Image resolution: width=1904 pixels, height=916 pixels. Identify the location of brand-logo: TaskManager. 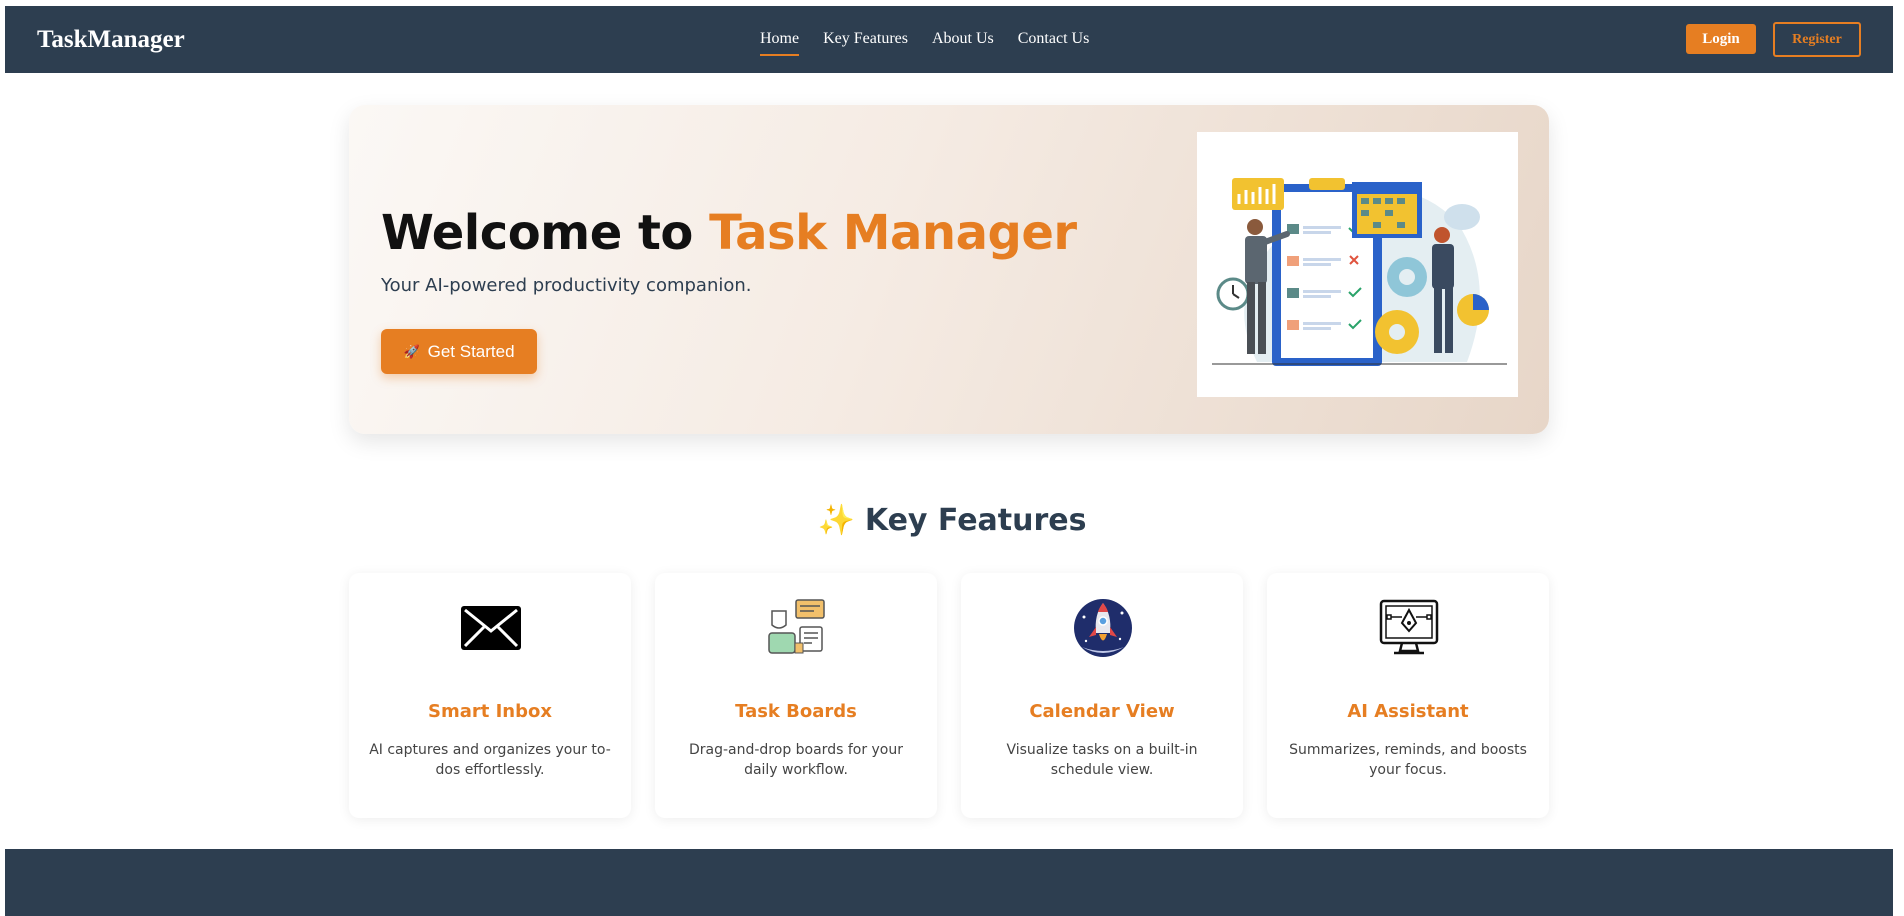
(111, 40).